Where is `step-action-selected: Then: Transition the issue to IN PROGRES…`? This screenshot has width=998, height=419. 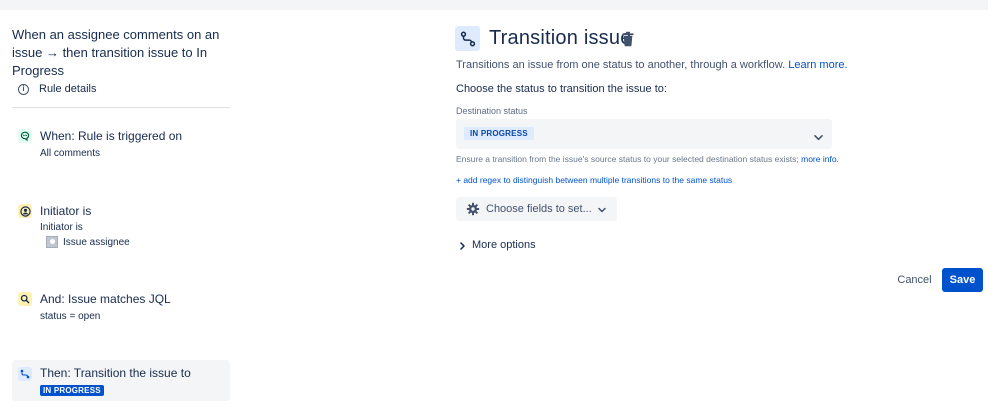 step-action-selected: Then: Transition the issue to IN PROGRES… is located at coordinates (121, 380).